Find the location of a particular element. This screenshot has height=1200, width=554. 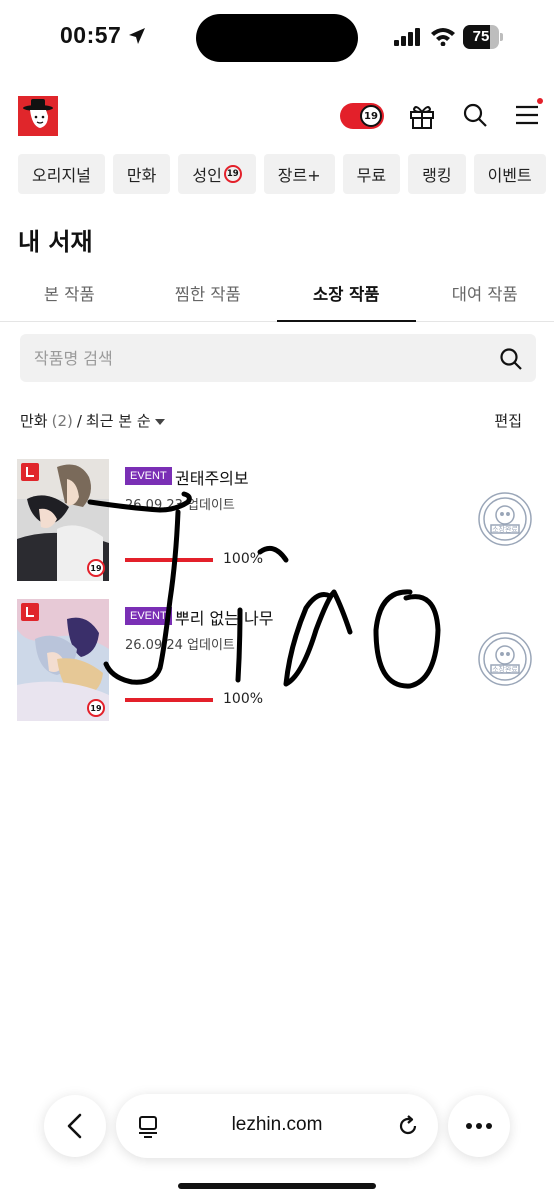

dynamic-island is located at coordinates (277, 38).